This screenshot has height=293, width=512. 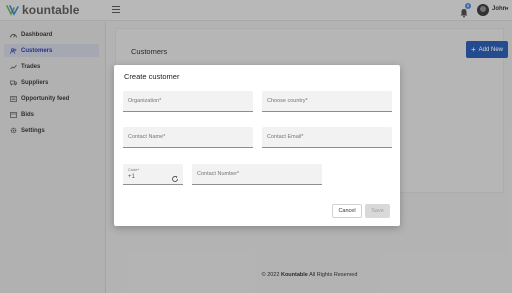 I want to click on refresh-icon, so click(x=175, y=176).